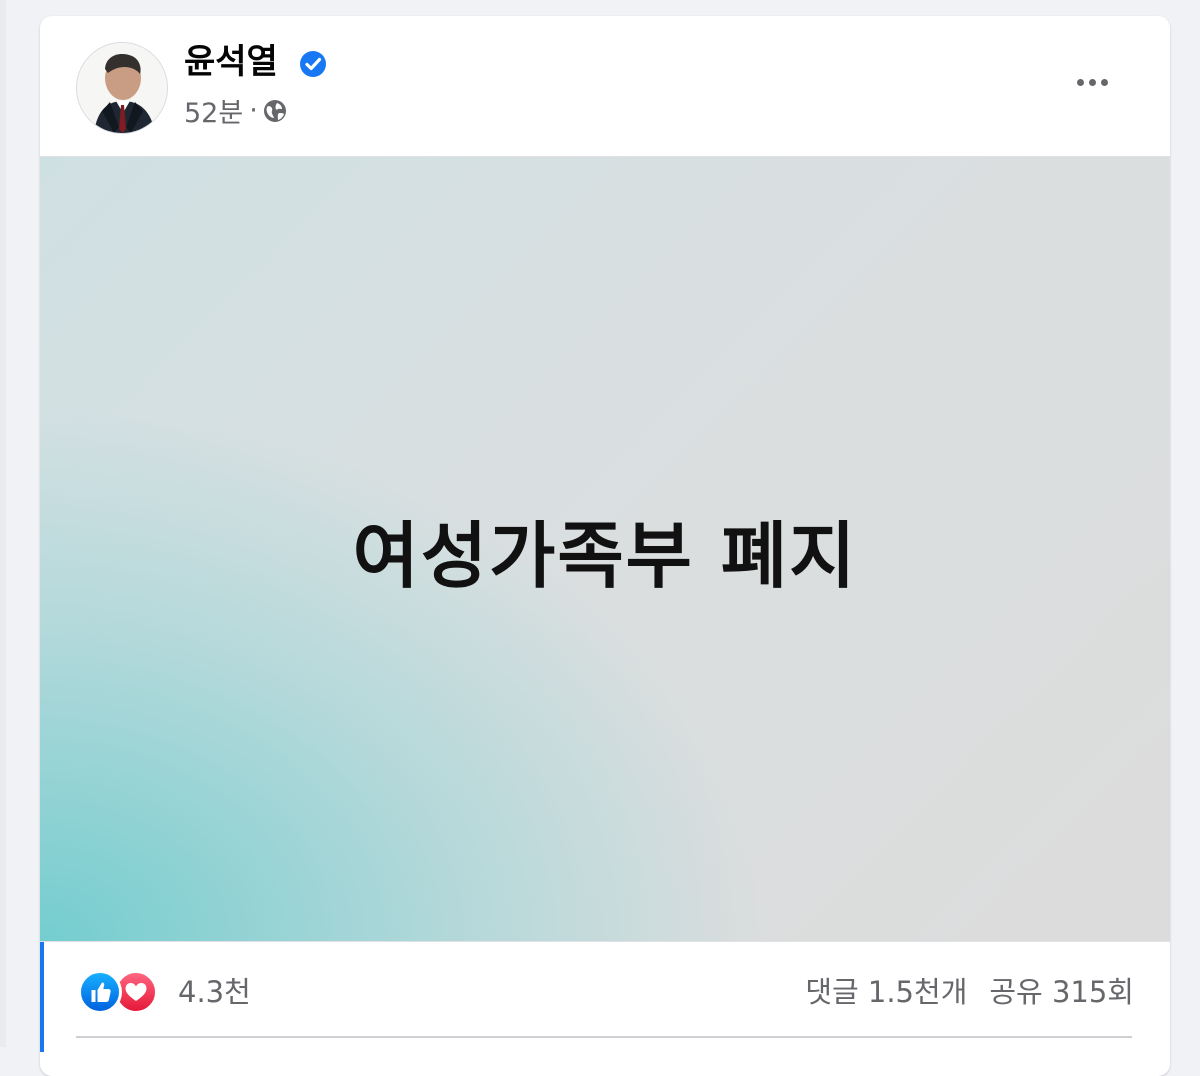  I want to click on engagement-counts: 댓글 1.5천개 공유 315회, so click(969, 992).